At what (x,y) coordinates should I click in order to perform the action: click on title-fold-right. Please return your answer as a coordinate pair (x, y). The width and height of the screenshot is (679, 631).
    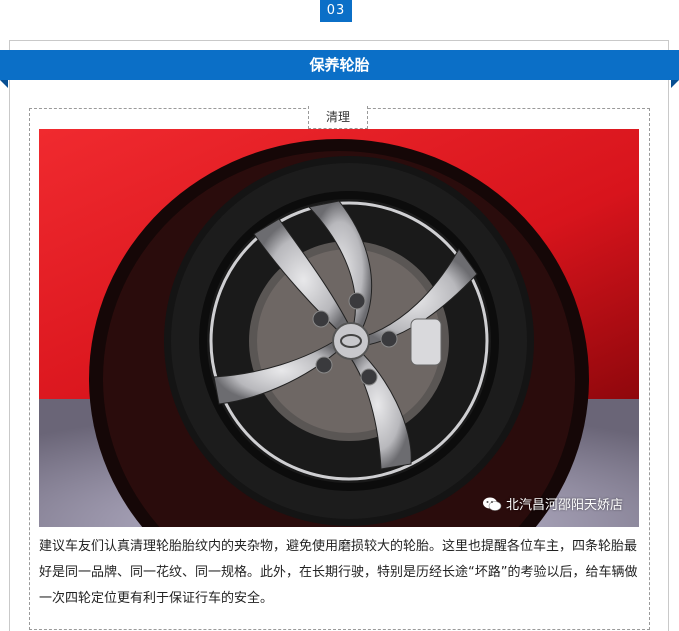
    Looking at the image, I should click on (675, 84).